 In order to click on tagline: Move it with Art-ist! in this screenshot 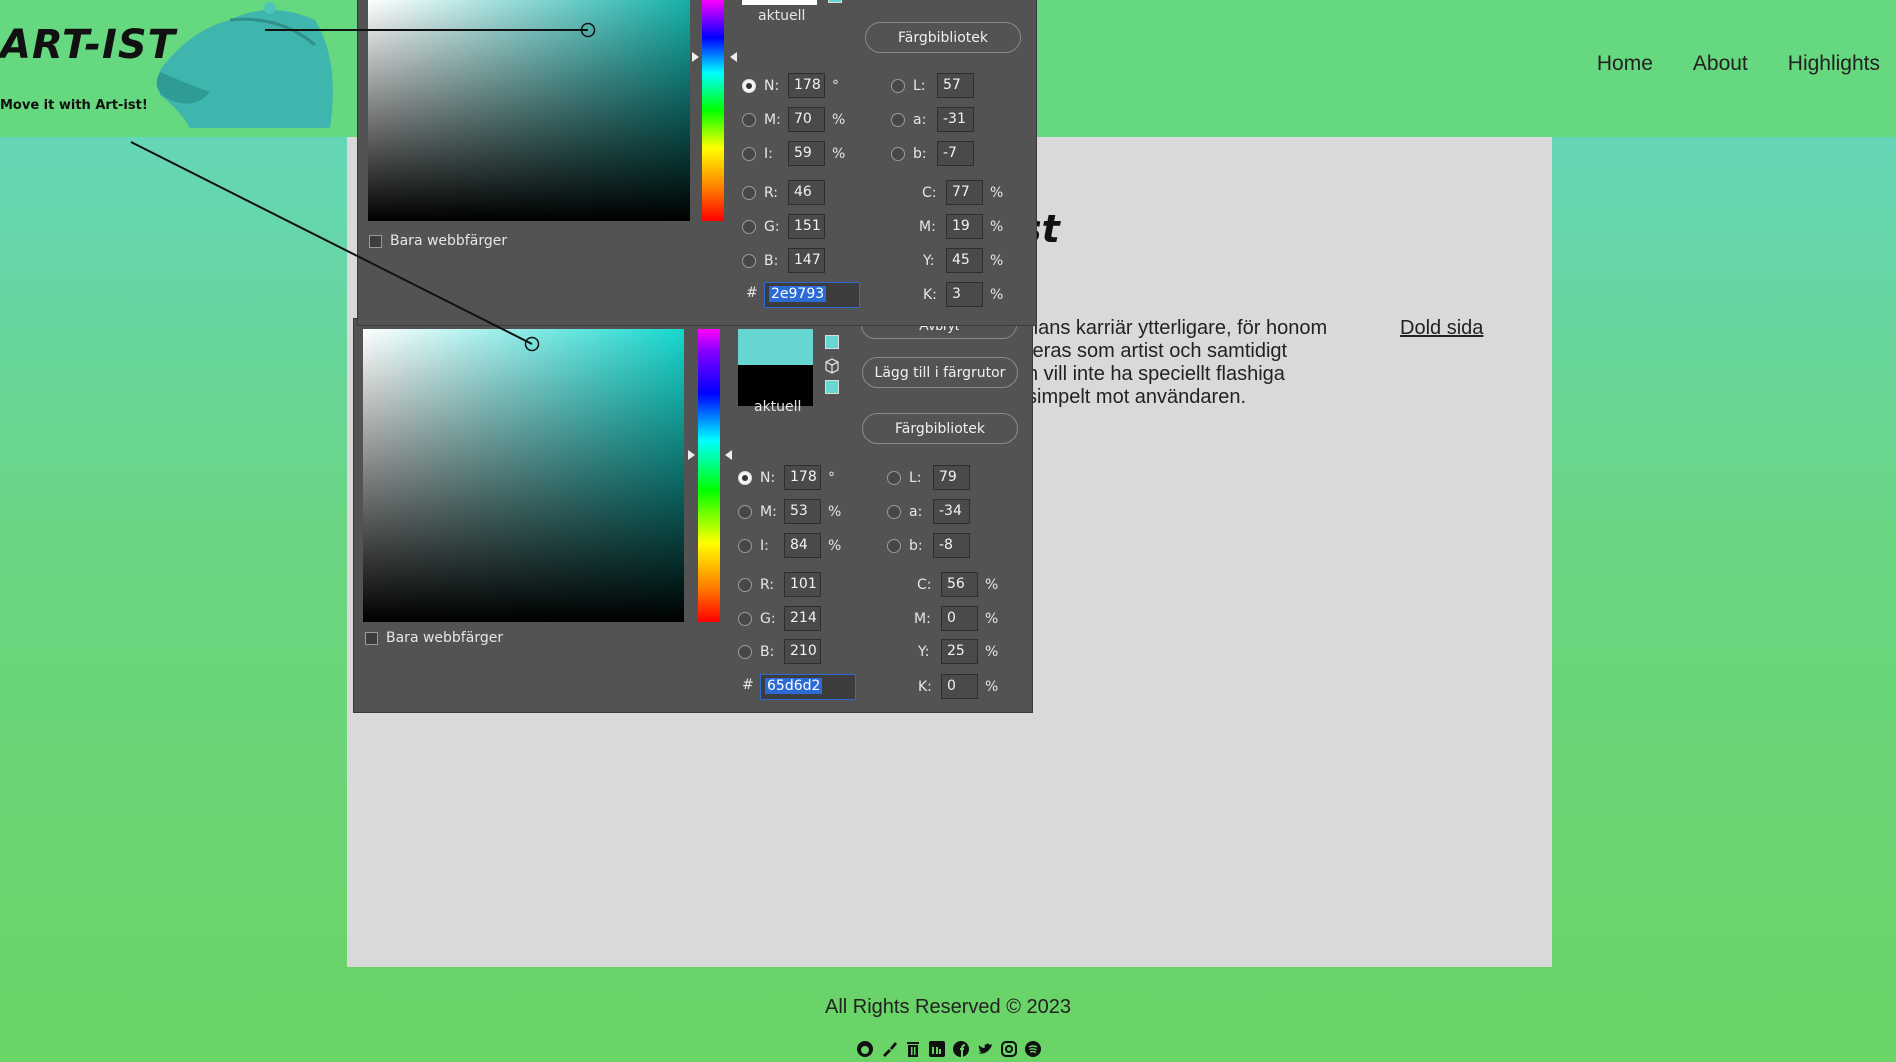, I will do `click(74, 105)`.